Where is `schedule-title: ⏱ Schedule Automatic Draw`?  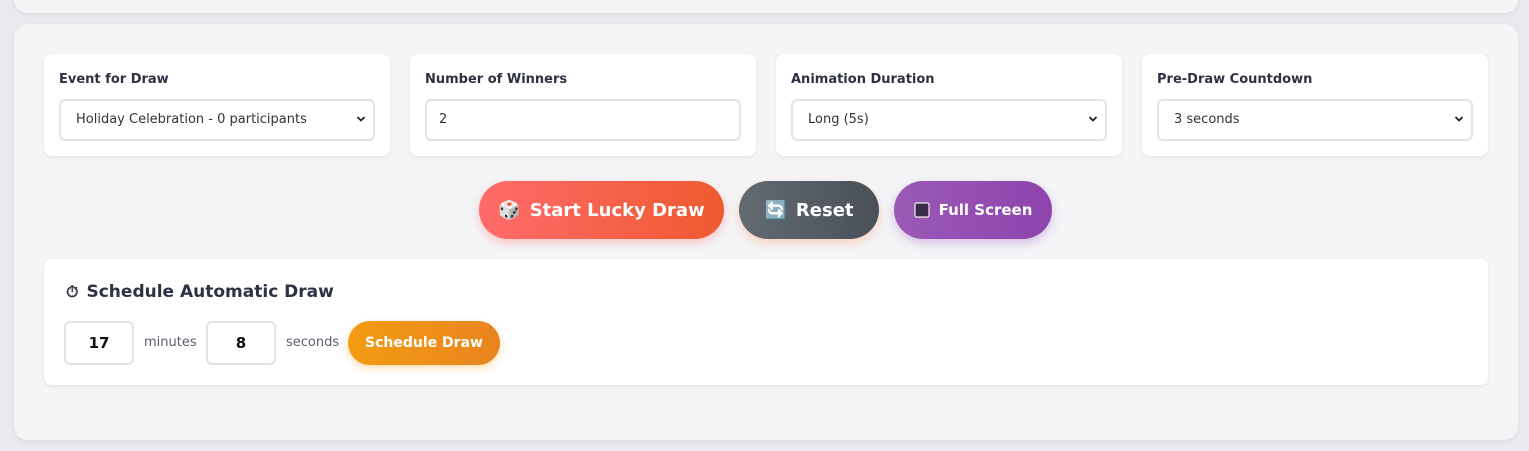
schedule-title: ⏱ Schedule Automatic Draw is located at coordinates (200, 292).